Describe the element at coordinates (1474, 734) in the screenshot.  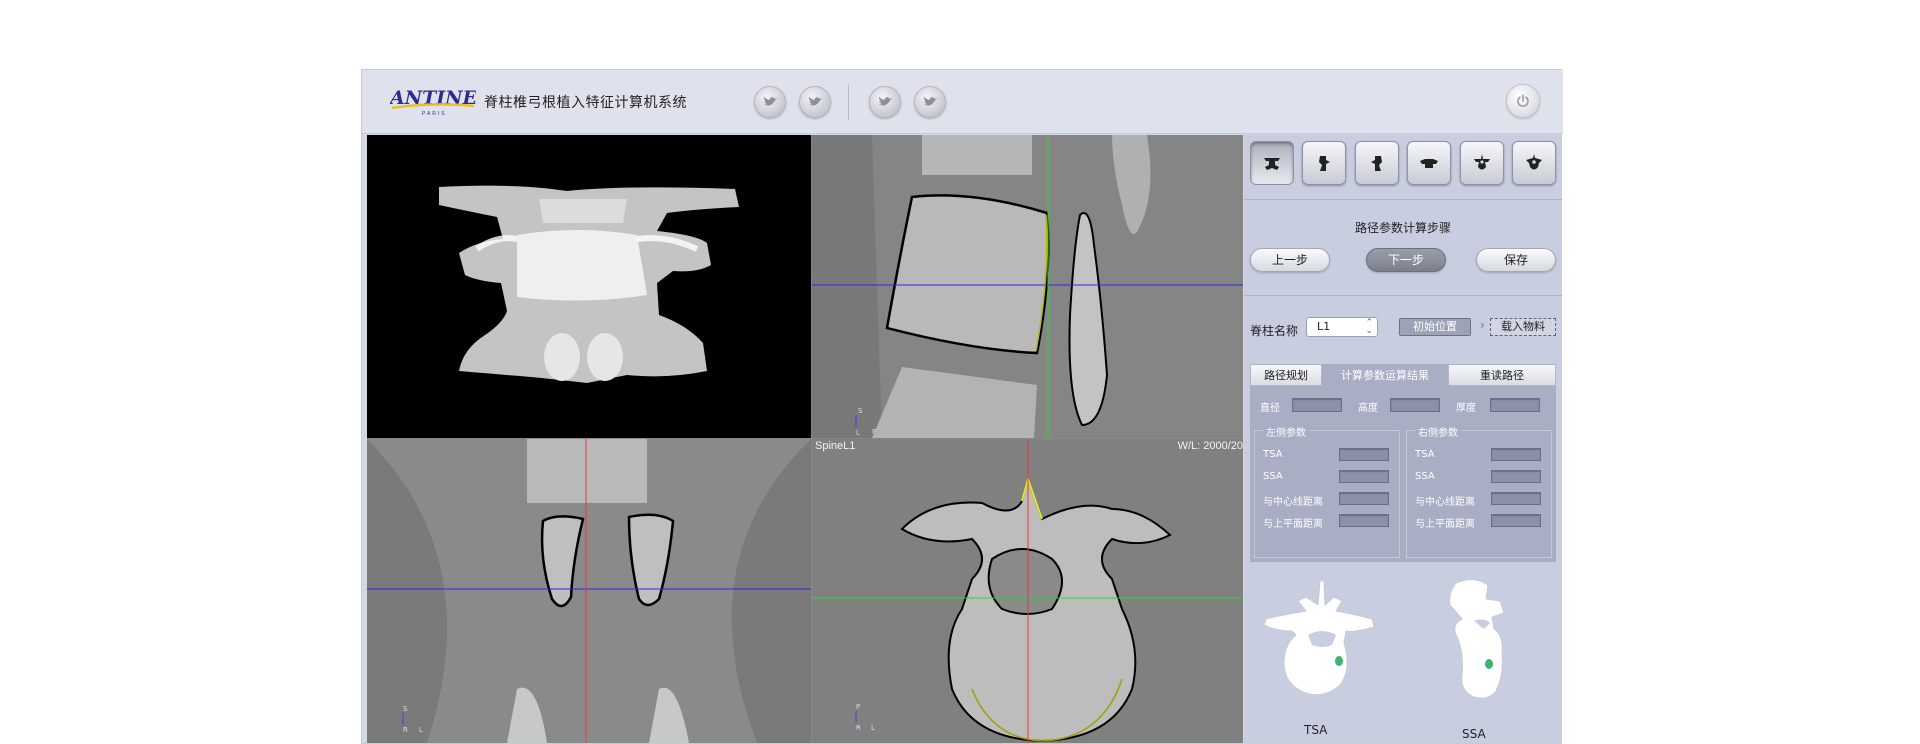
I see `ssa-label: SSA` at that location.